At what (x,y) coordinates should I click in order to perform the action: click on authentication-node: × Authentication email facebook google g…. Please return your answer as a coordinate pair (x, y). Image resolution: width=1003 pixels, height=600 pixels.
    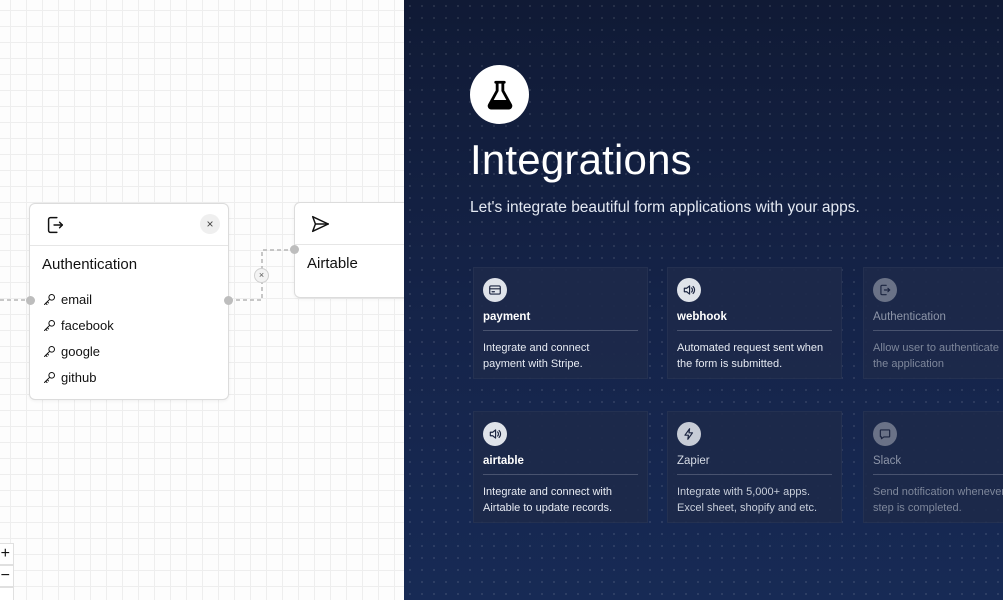
    Looking at the image, I should click on (129, 301).